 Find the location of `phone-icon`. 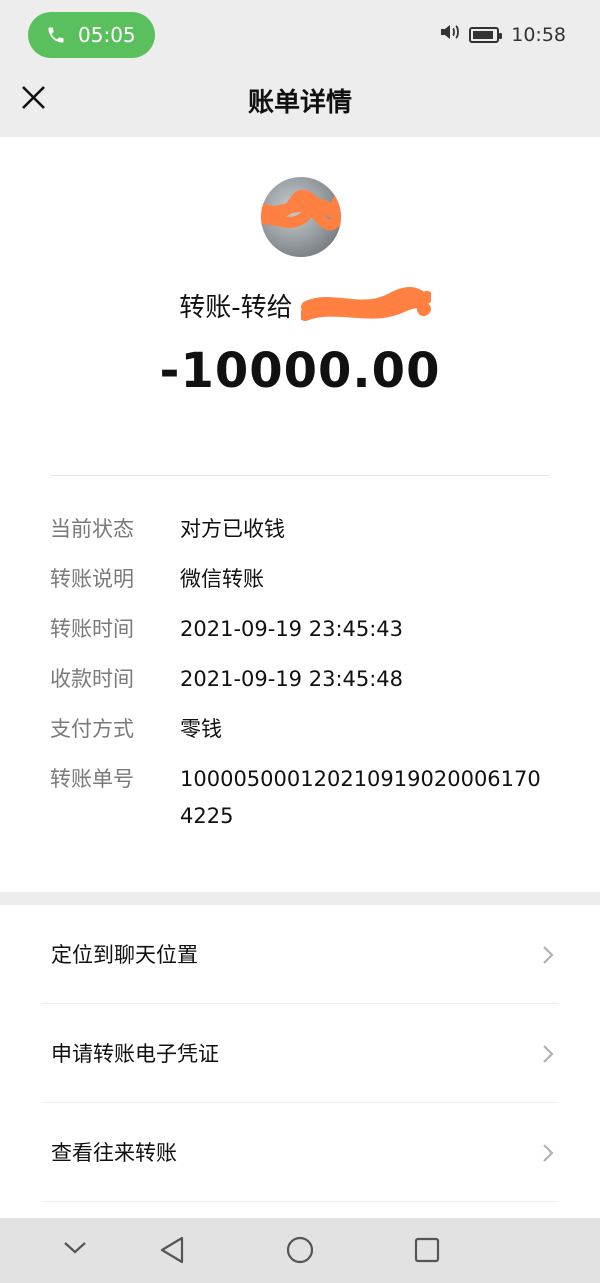

phone-icon is located at coordinates (56, 35).